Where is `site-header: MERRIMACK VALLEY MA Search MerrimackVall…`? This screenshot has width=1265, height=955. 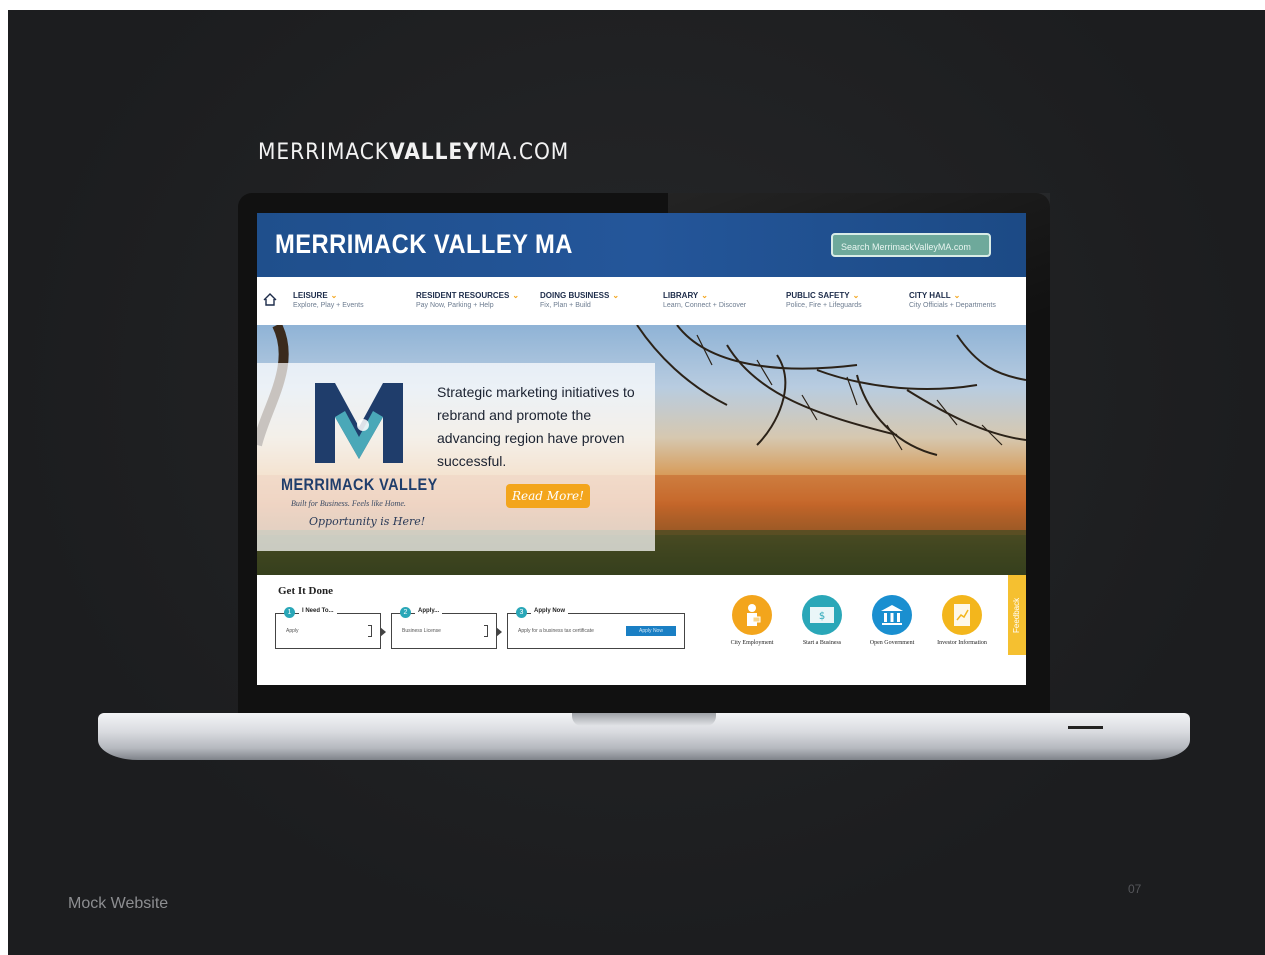 site-header: MERRIMACK VALLEY MA Search MerrimackVall… is located at coordinates (641, 245).